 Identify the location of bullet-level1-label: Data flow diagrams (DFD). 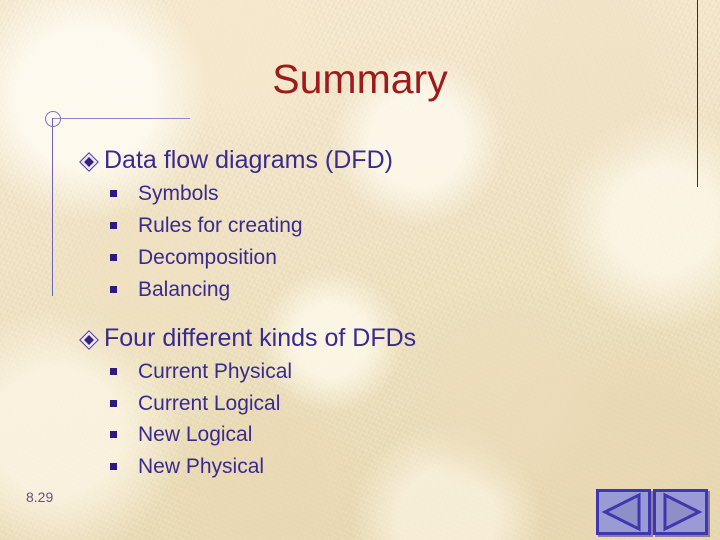
(248, 160).